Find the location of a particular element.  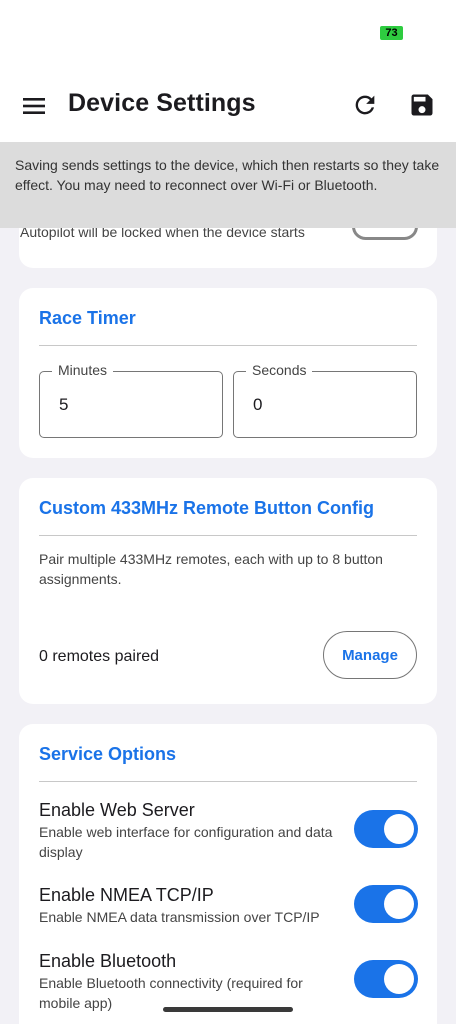

page-title: Device Settings is located at coordinates (162, 103).